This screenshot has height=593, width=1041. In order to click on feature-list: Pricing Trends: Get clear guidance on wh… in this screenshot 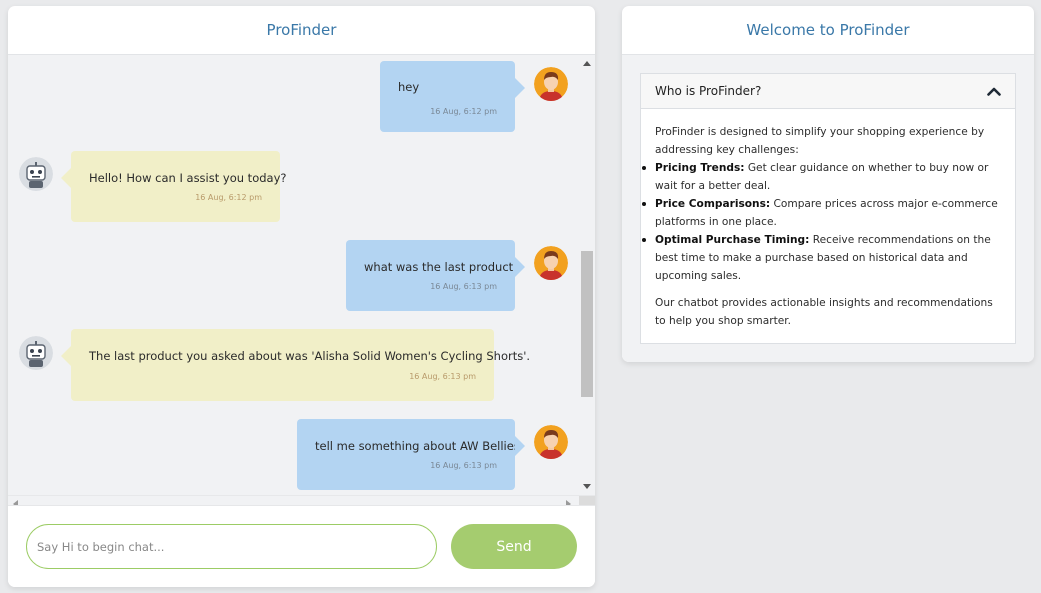, I will do `click(821, 222)`.